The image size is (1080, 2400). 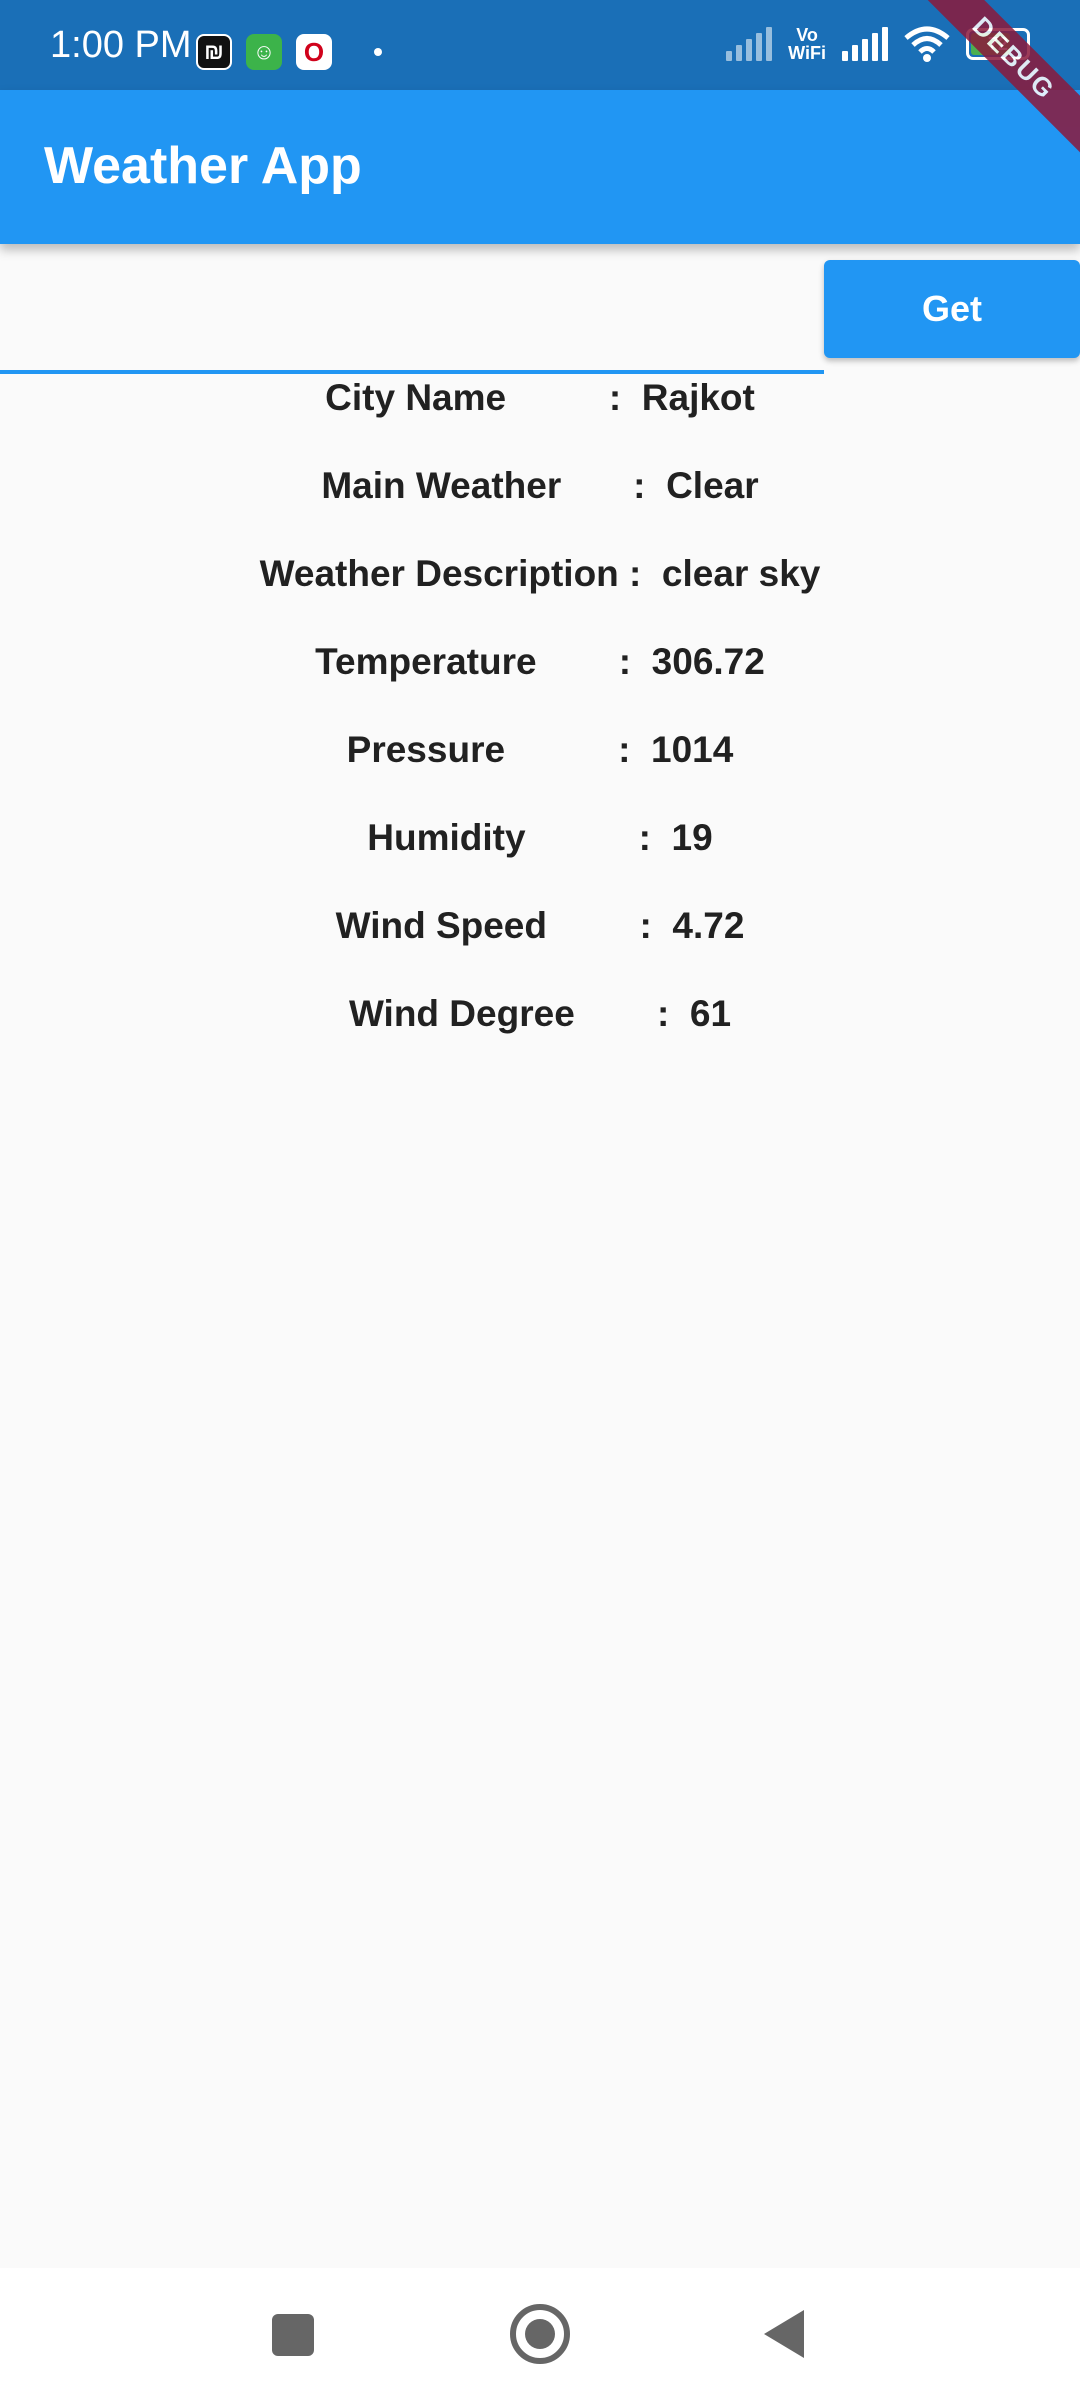 What do you see at coordinates (540, 925) in the screenshot?
I see `wind-speed-row: Wind Speed : 4.72` at bounding box center [540, 925].